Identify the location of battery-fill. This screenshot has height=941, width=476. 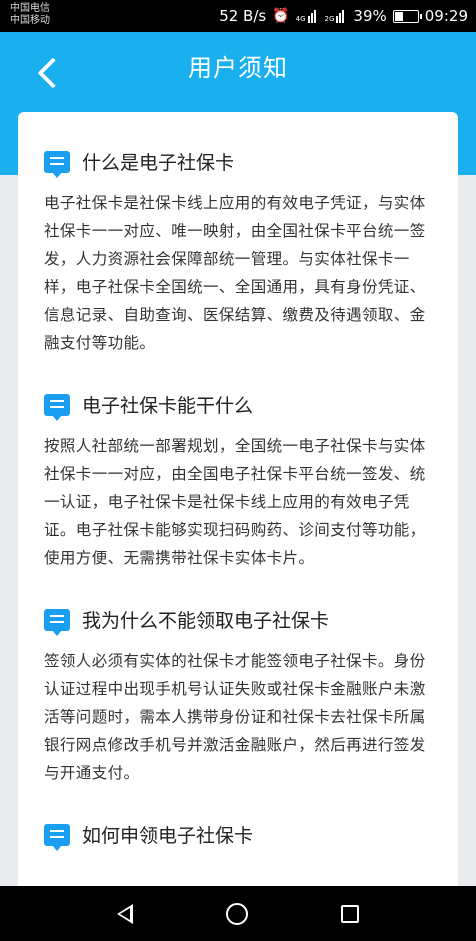
(398, 16).